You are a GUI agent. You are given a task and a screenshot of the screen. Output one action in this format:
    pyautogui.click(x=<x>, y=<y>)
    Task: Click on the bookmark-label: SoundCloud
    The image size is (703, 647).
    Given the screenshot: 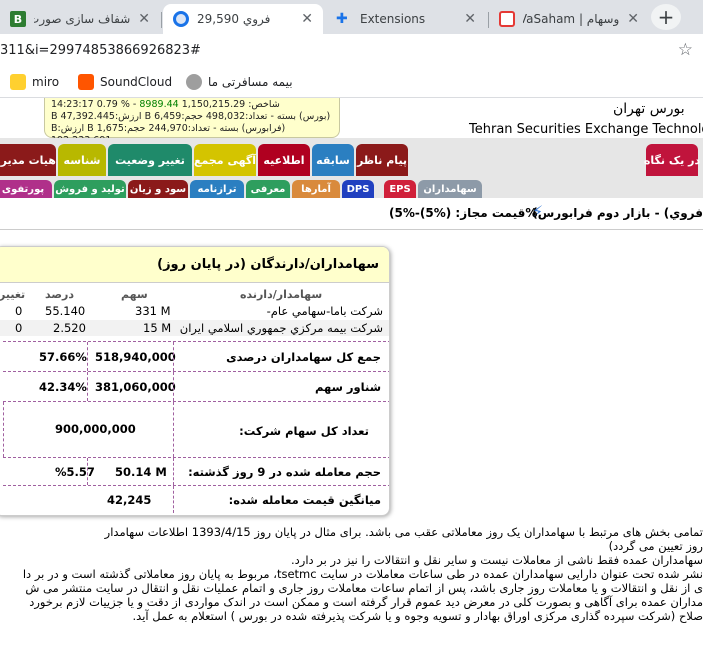 What is the action you would take?
    pyautogui.click(x=136, y=82)
    